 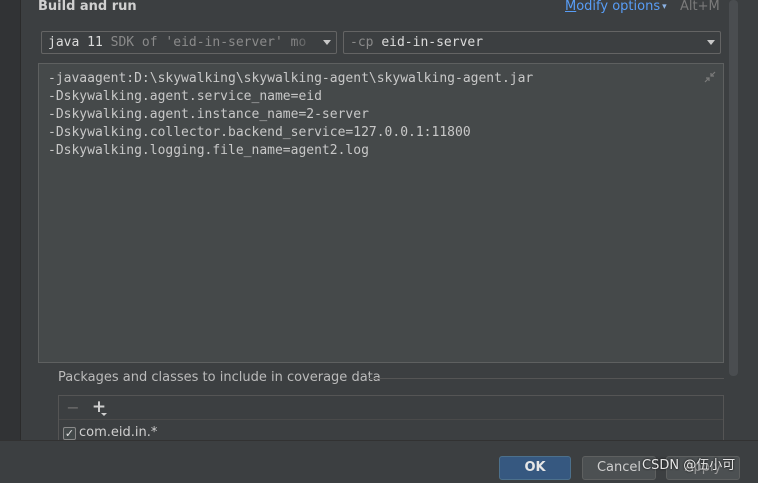 What do you see at coordinates (535, 468) in the screenshot?
I see `ok-button: OK` at bounding box center [535, 468].